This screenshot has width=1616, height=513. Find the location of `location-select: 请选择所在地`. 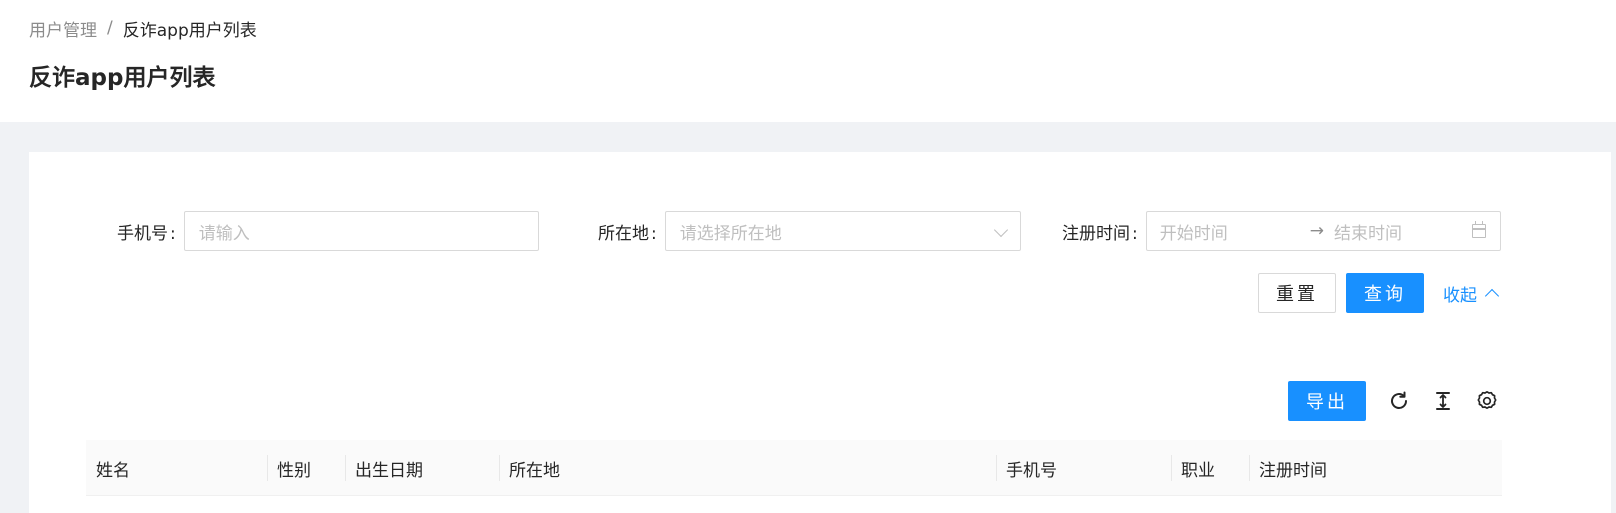

location-select: 请选择所在地 is located at coordinates (842, 231).